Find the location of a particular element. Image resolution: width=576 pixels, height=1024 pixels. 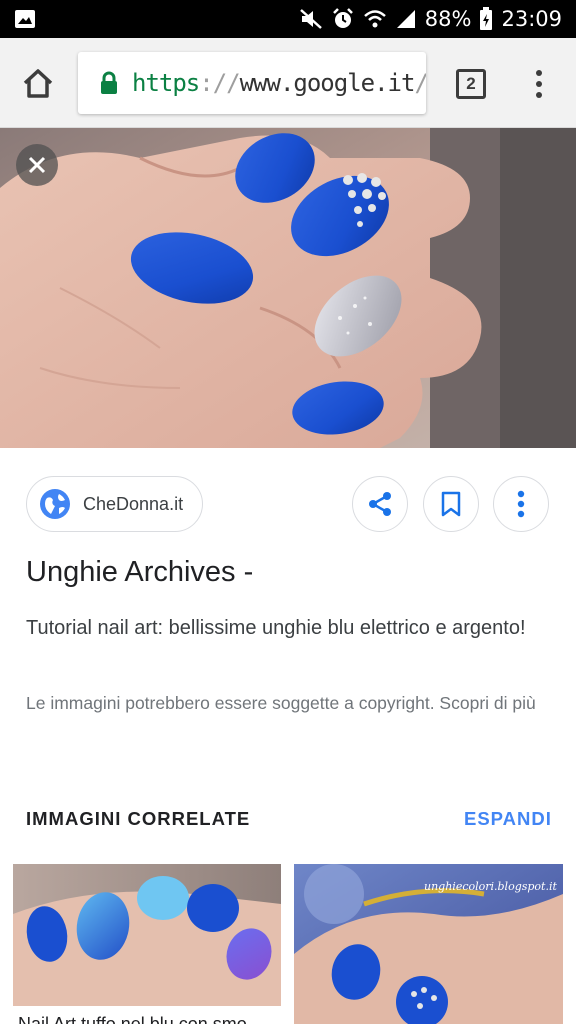

status-bar: 88% 23:09 is located at coordinates (288, 19).